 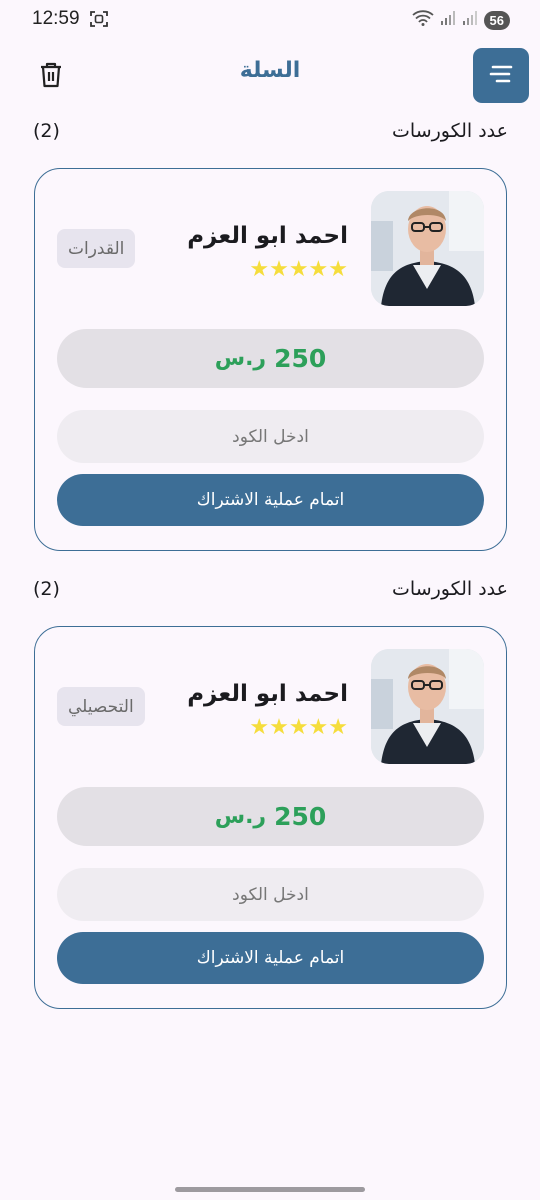 I want to click on clear-cart-button, so click(x=51, y=77).